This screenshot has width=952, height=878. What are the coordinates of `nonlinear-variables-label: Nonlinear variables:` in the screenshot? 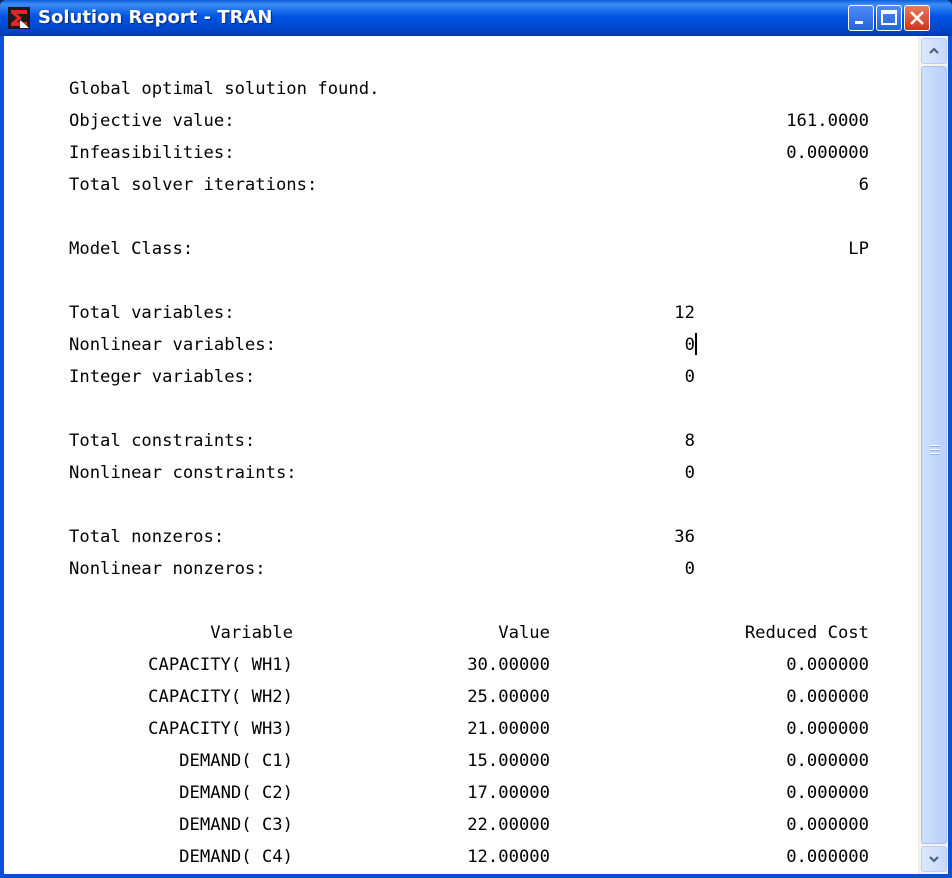 It's located at (172, 345).